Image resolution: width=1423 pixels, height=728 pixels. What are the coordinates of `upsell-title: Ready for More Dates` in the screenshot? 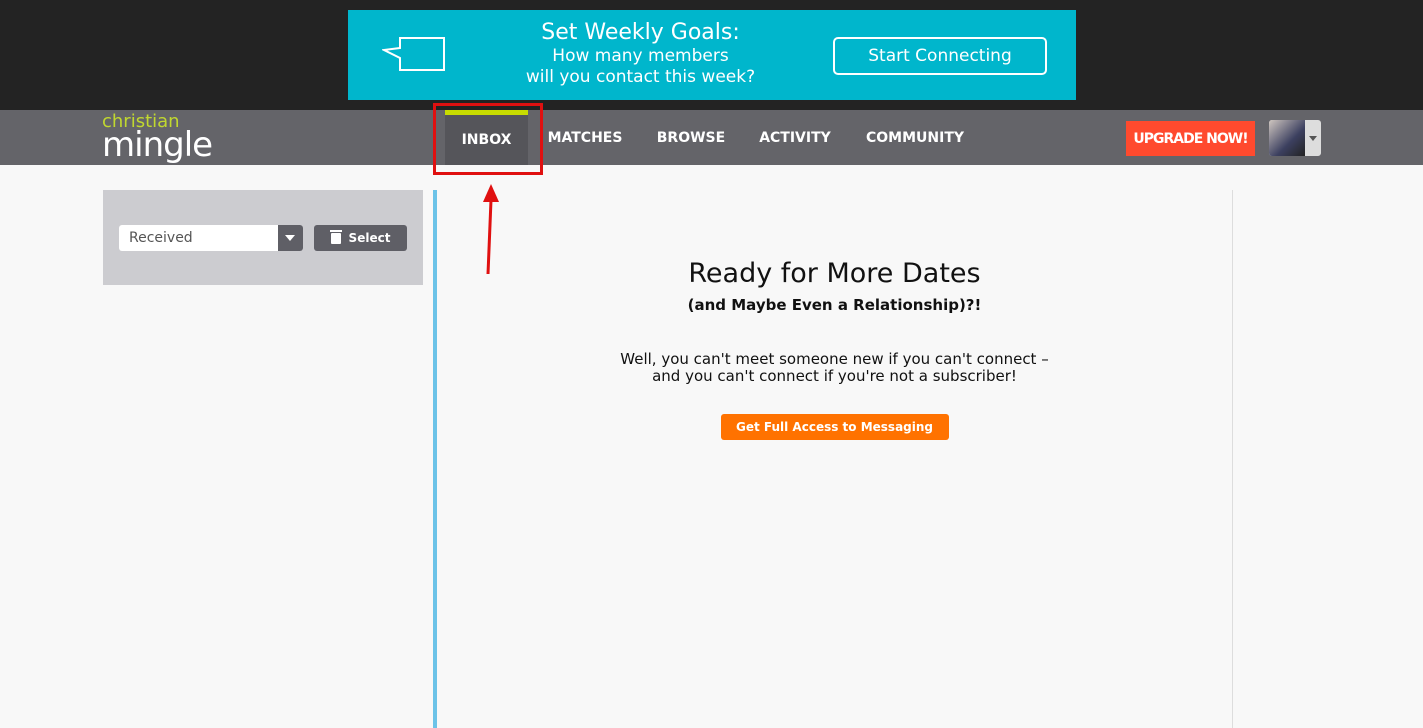 It's located at (834, 273).